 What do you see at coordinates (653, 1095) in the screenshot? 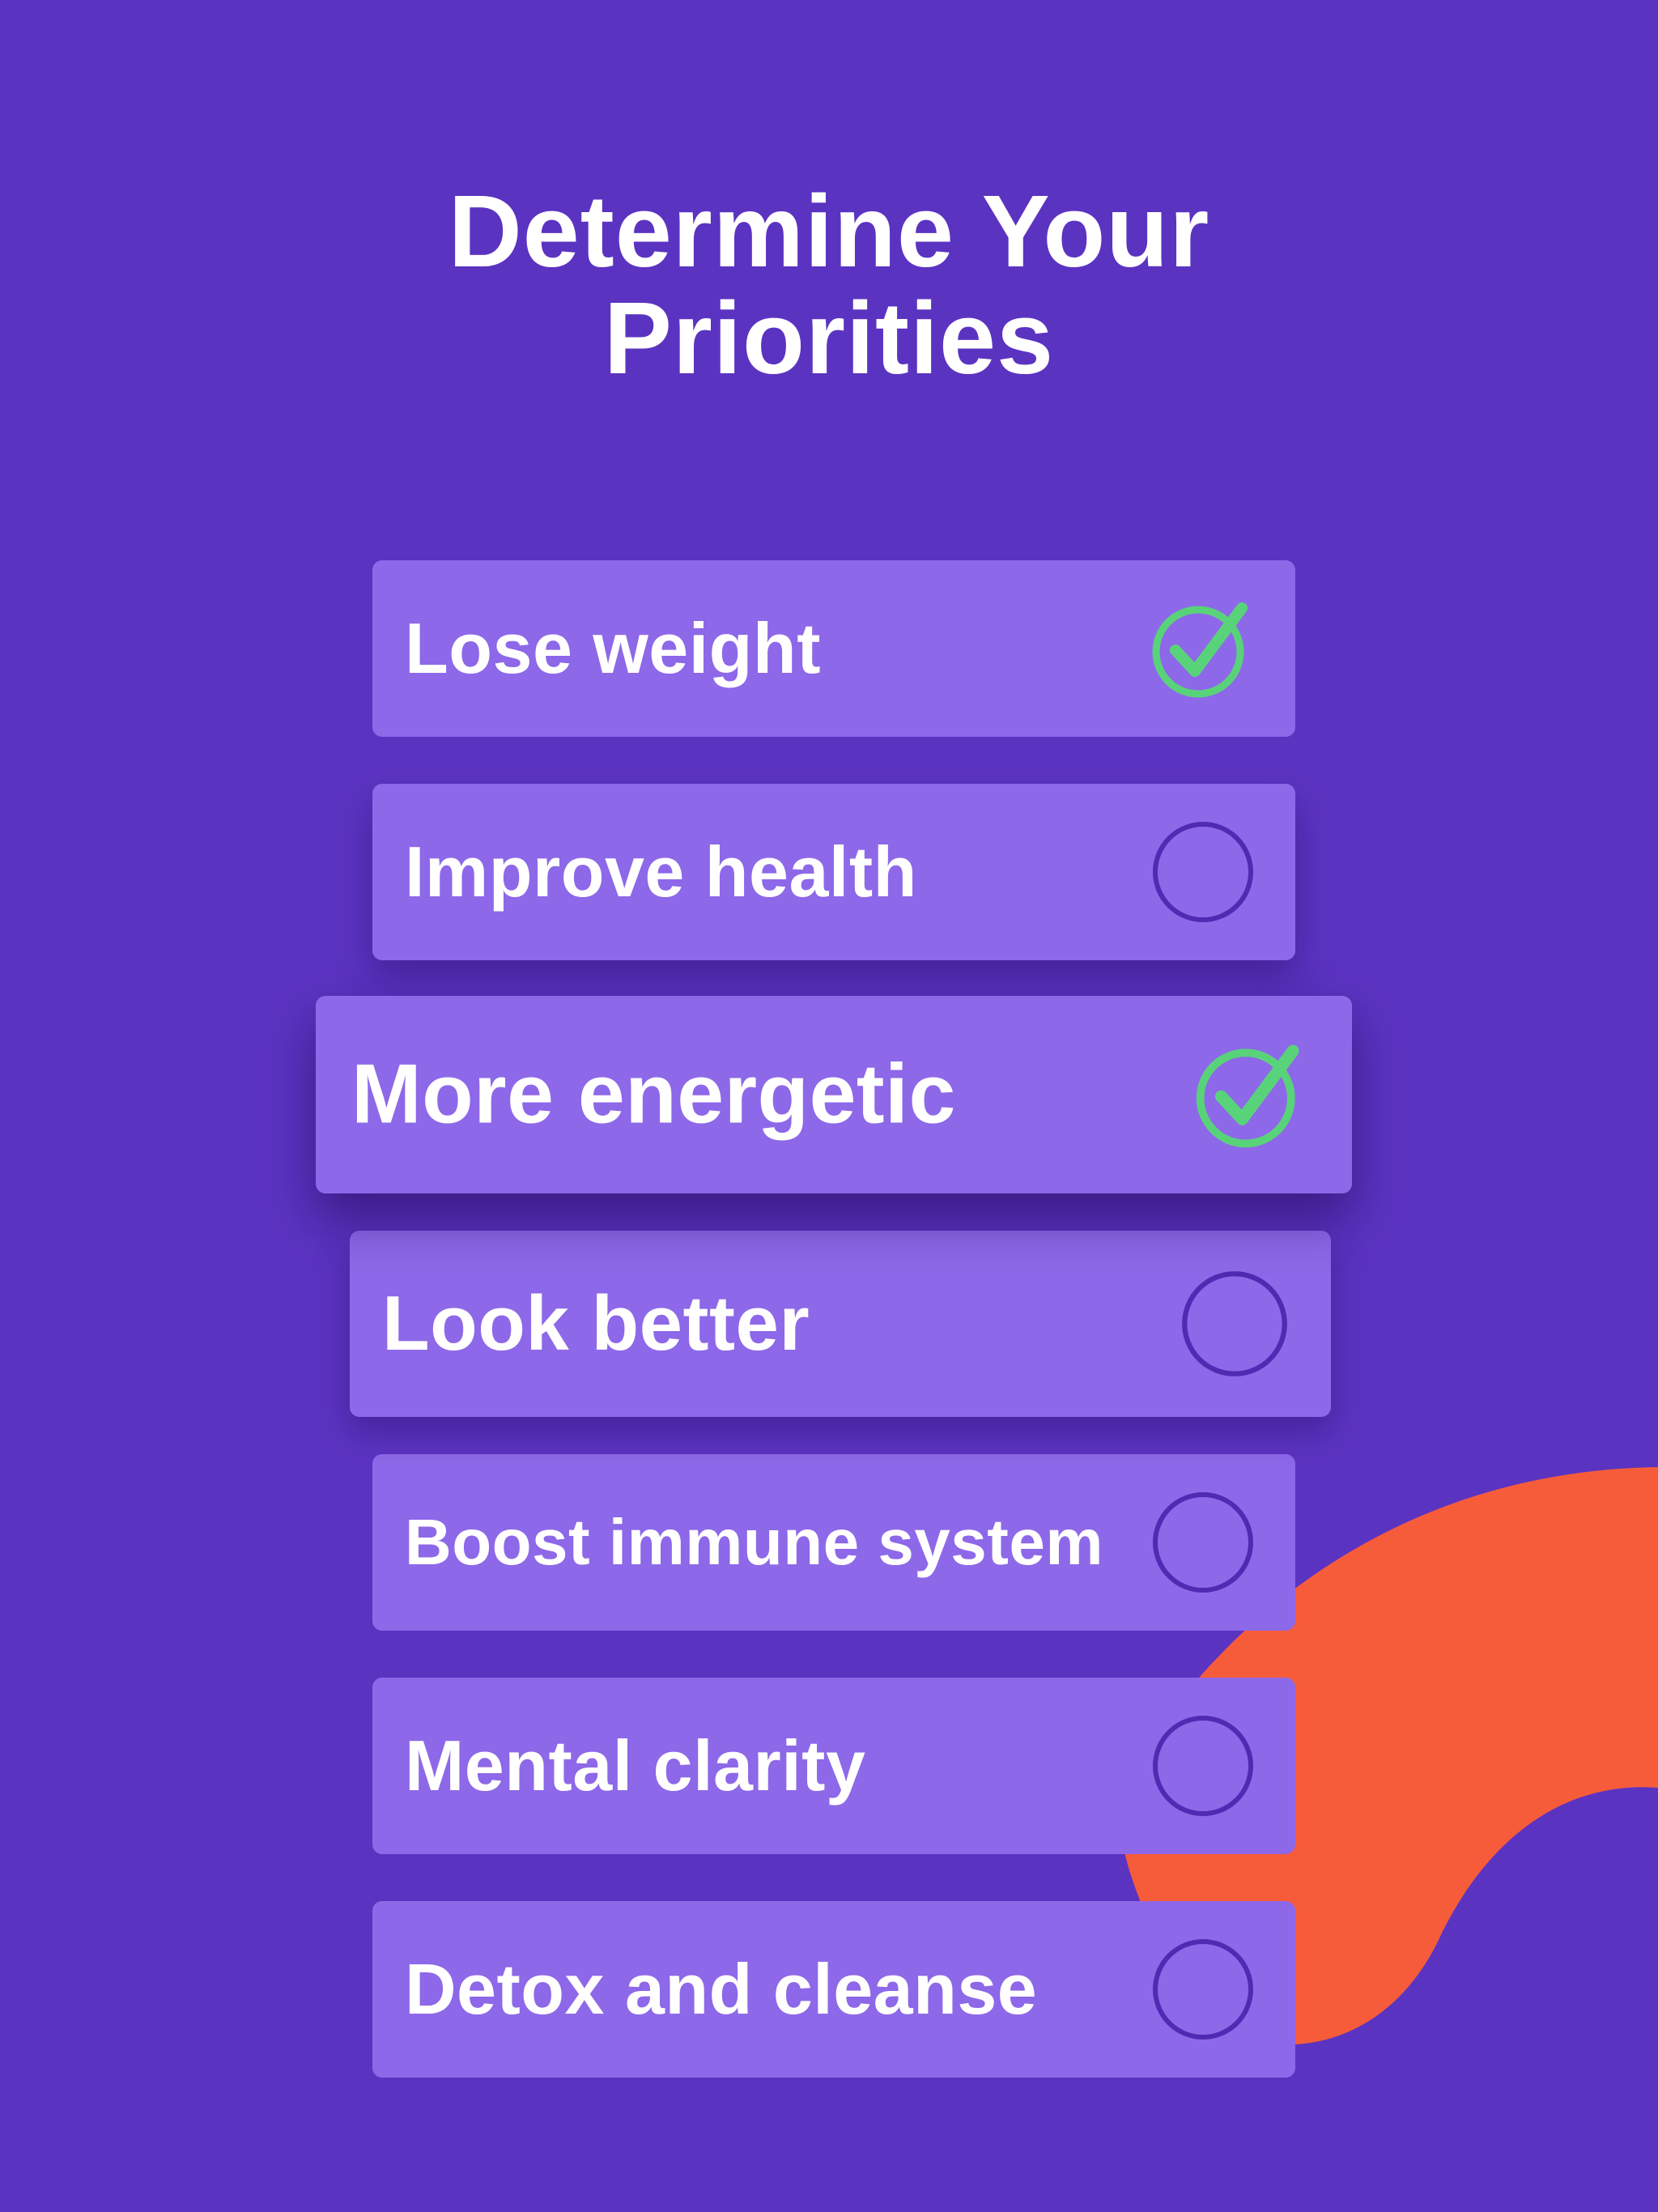
I see `option-label: More energetic` at bounding box center [653, 1095].